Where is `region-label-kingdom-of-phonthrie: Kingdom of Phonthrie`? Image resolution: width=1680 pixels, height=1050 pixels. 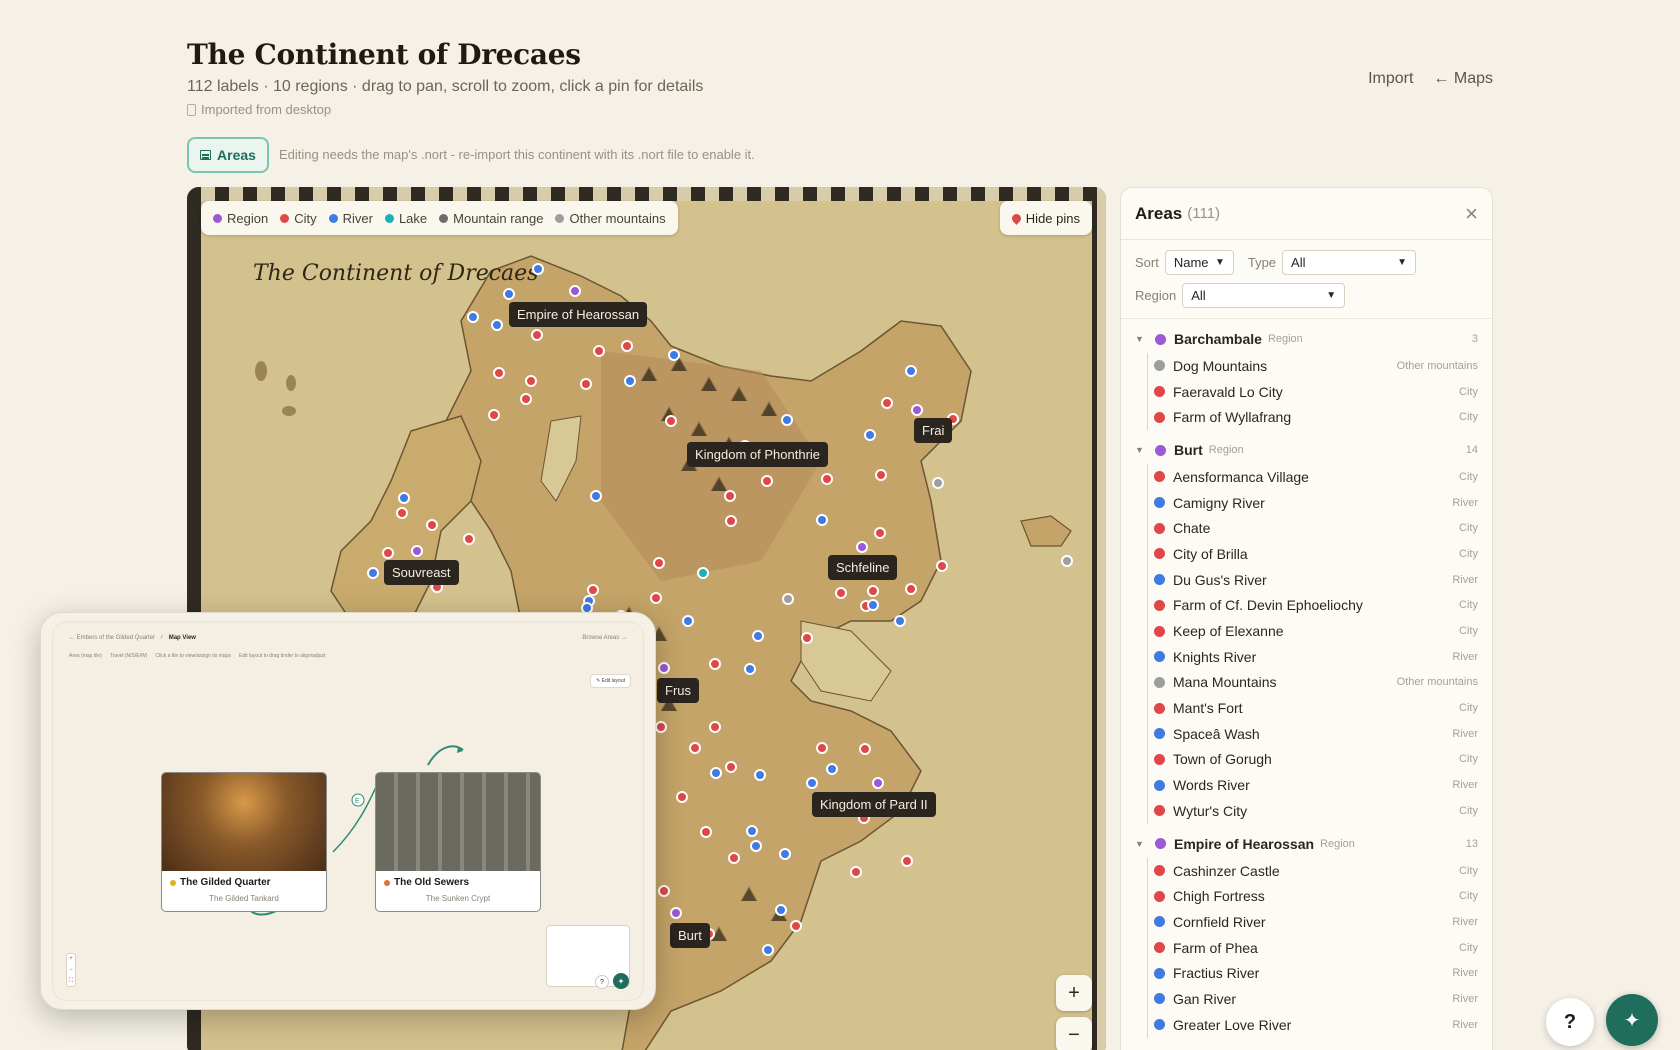 region-label-kingdom-of-phonthrie: Kingdom of Phonthrie is located at coordinates (758, 454).